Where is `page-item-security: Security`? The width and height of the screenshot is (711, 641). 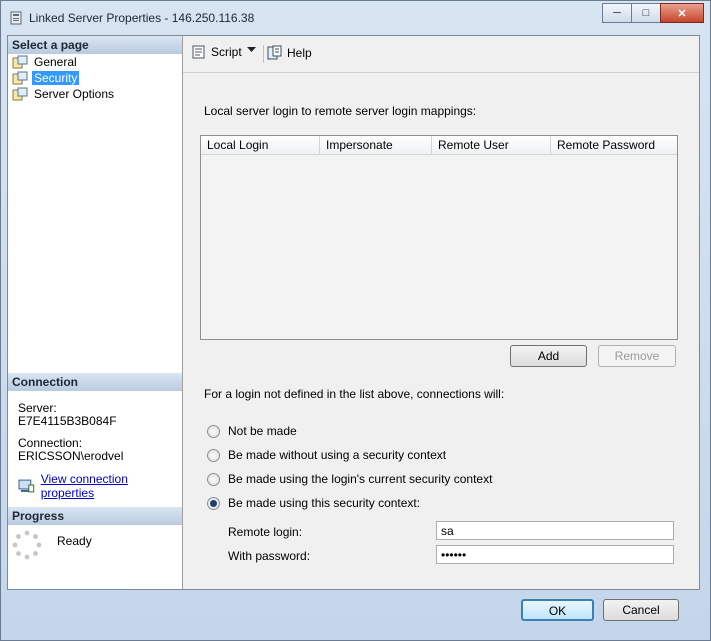
page-item-security: Security is located at coordinates (46, 78).